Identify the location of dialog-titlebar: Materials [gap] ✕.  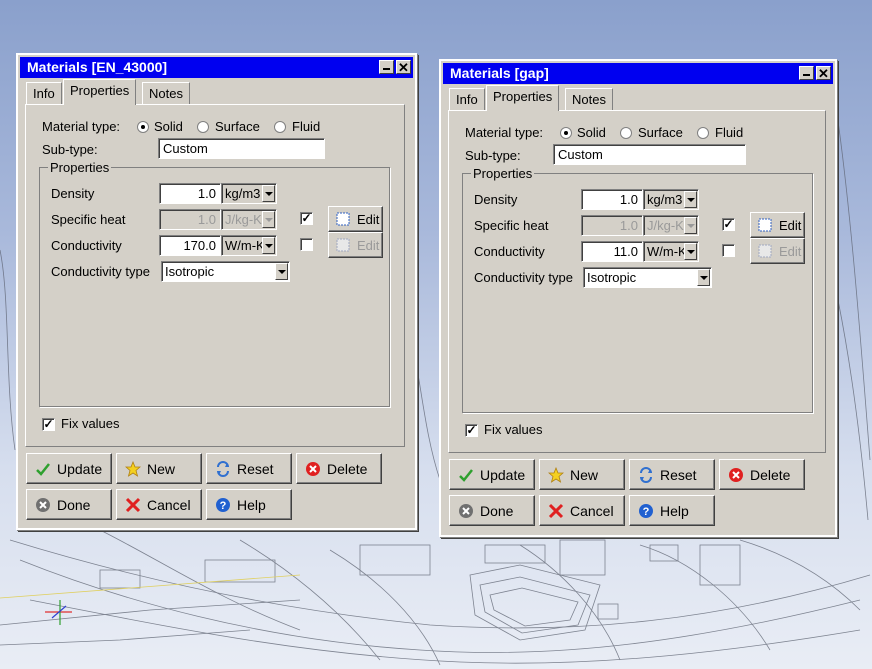
(638, 73).